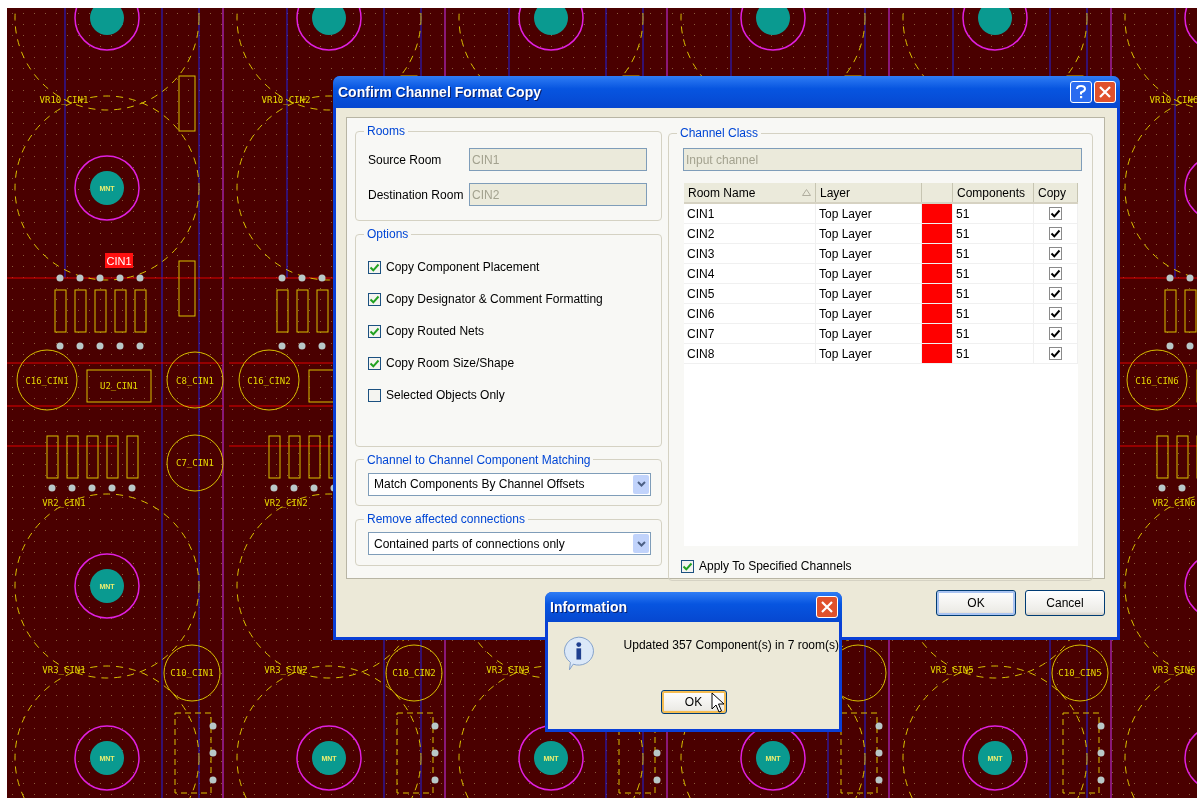 The width and height of the screenshot is (1197, 798). I want to click on dialog-button: OK, so click(976, 603).